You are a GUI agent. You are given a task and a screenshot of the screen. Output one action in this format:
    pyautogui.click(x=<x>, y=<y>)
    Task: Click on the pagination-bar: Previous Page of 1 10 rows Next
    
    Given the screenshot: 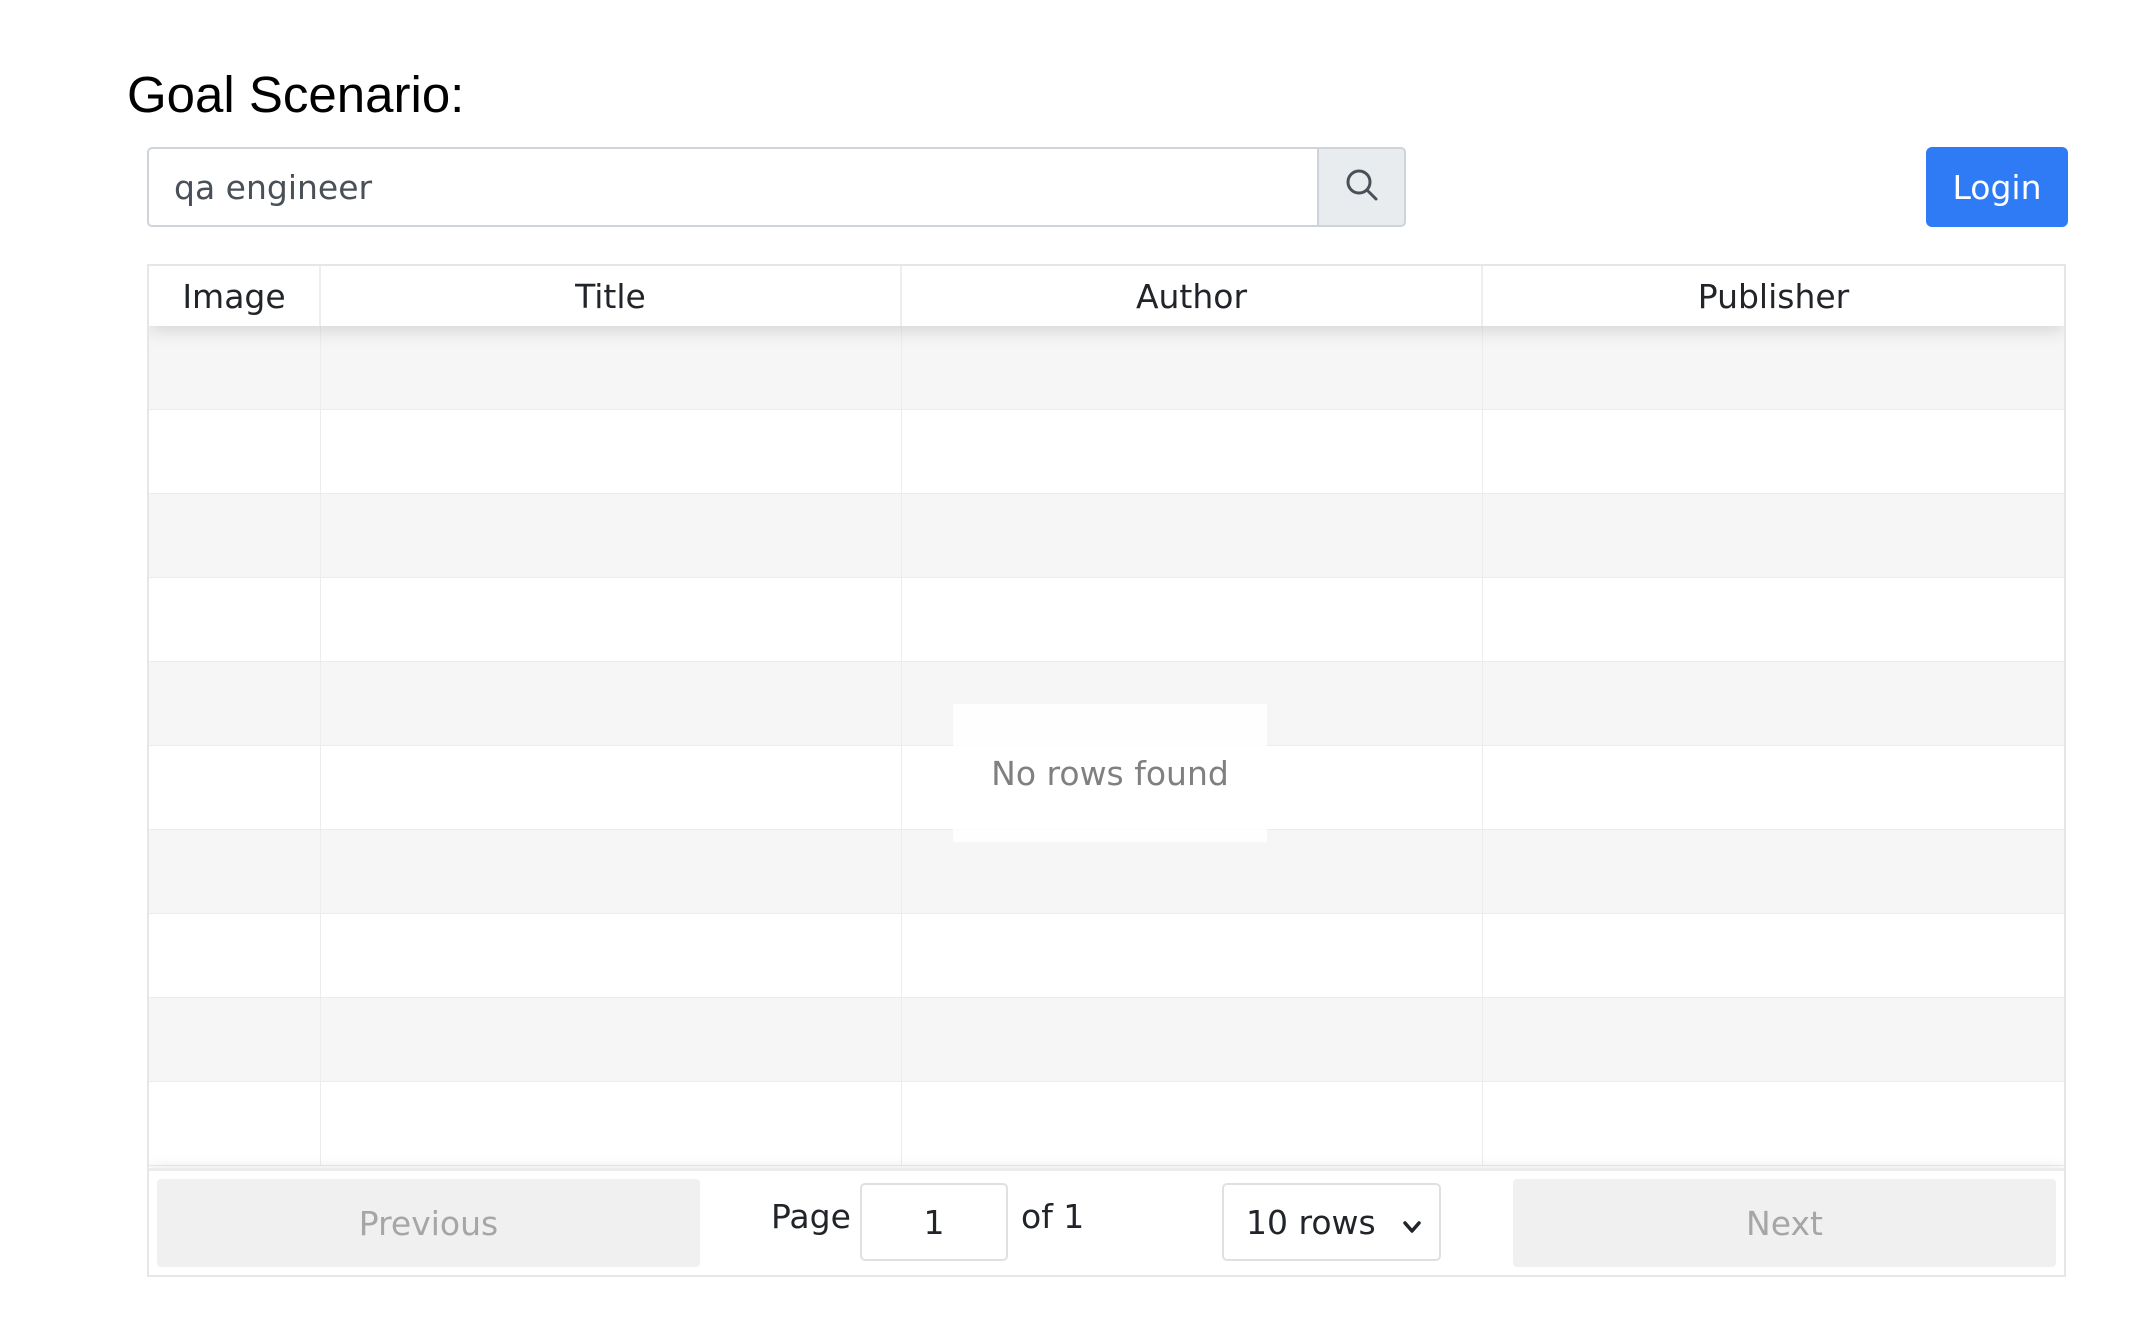 What is the action you would take?
    pyautogui.click(x=1106, y=1221)
    